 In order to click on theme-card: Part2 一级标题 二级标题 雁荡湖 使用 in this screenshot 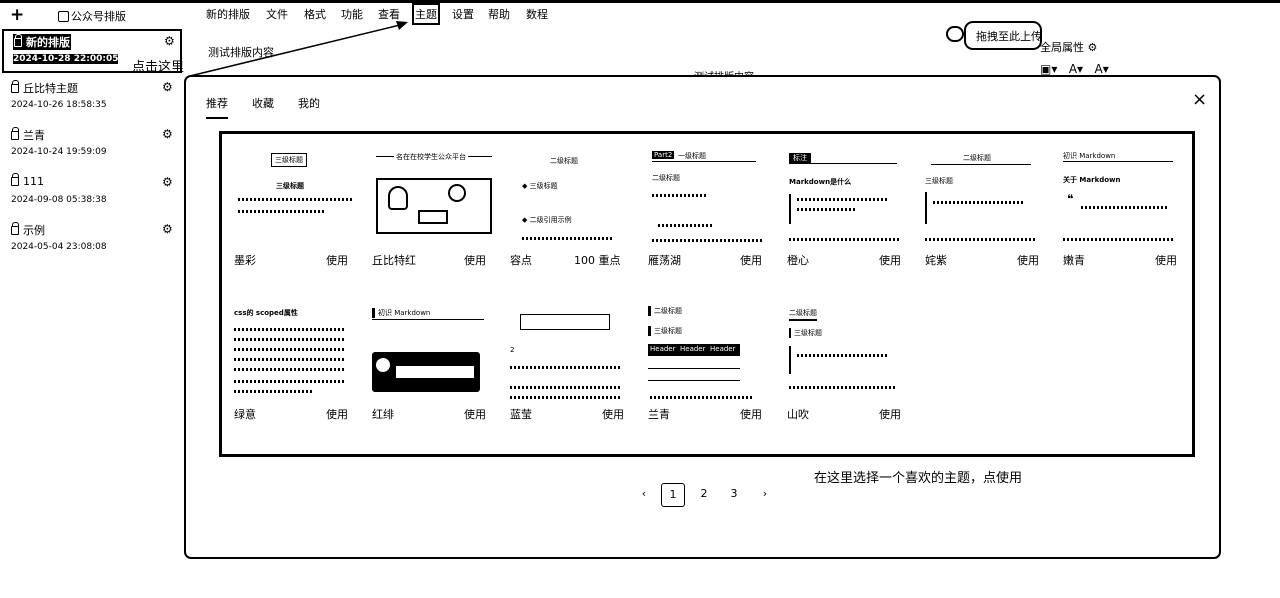, I will do `click(710, 213)`.